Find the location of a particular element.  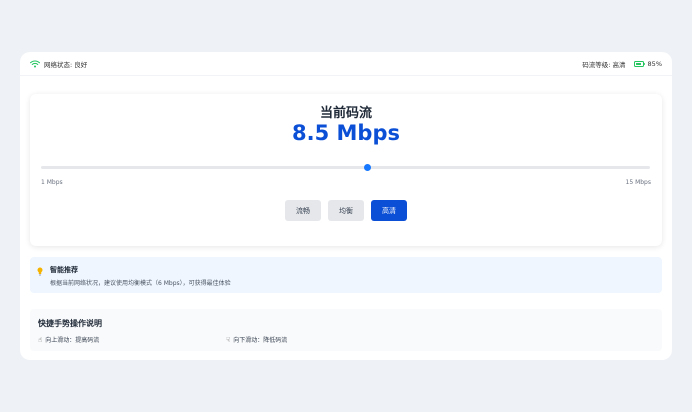

mode-hd-button: 高清 is located at coordinates (389, 210).